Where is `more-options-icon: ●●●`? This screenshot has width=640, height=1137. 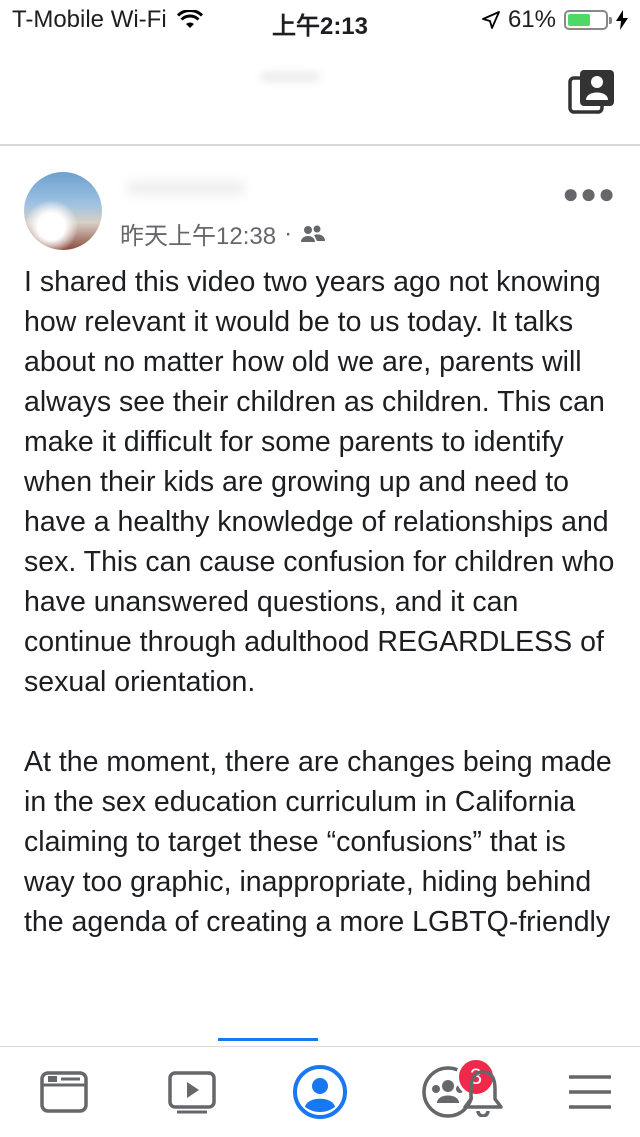
more-options-icon: ●●● is located at coordinates (589, 194).